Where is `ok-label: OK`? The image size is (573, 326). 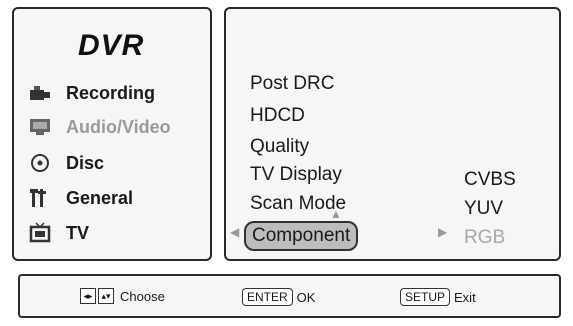 ok-label: OK is located at coordinates (306, 297).